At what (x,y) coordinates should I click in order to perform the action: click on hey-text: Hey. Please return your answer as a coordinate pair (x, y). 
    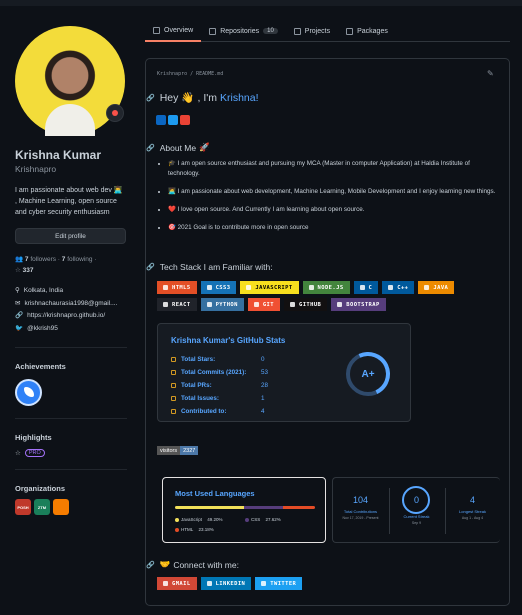
    Looking at the image, I should click on (169, 97).